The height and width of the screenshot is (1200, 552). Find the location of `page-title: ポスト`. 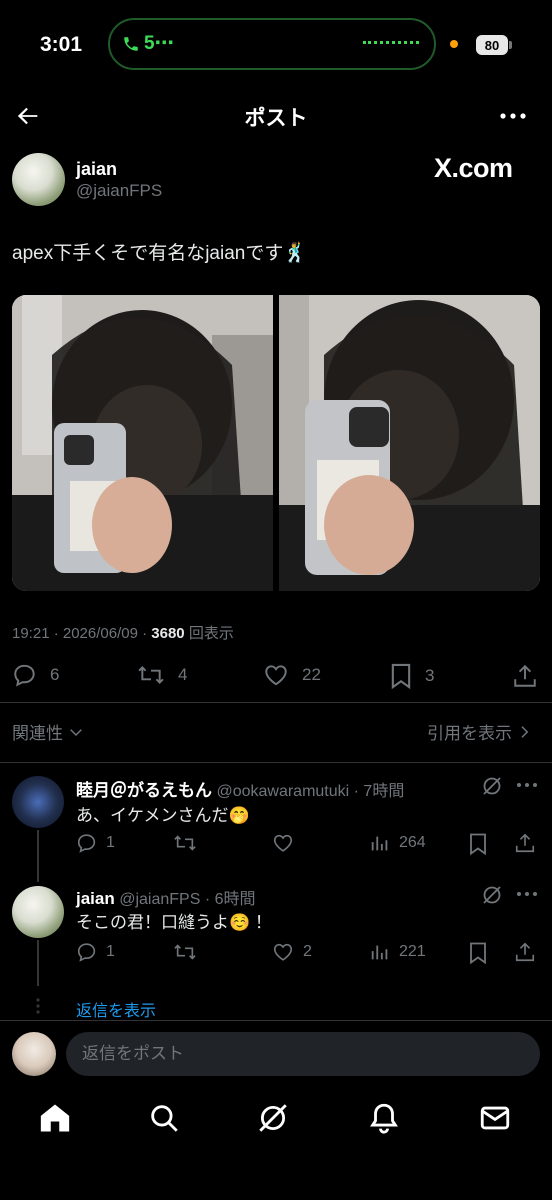

page-title: ポスト is located at coordinates (276, 118).